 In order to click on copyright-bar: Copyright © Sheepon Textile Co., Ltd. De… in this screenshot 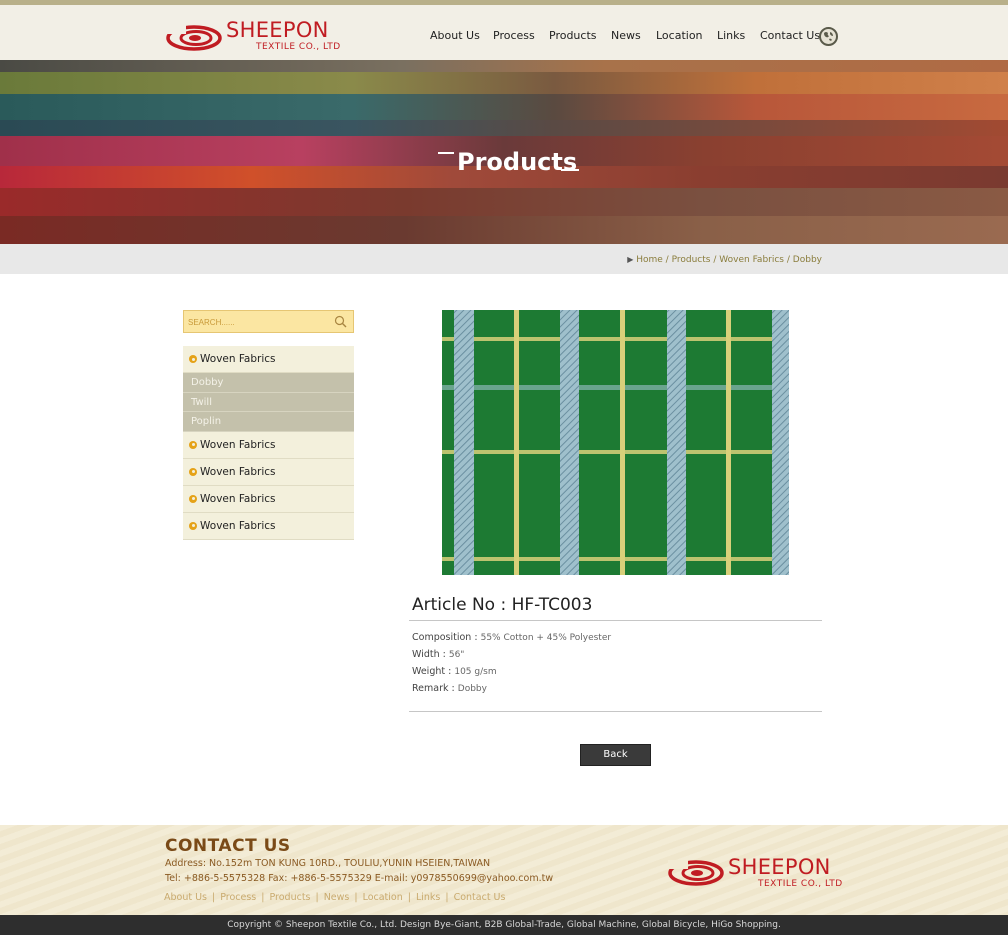, I will do `click(504, 925)`.